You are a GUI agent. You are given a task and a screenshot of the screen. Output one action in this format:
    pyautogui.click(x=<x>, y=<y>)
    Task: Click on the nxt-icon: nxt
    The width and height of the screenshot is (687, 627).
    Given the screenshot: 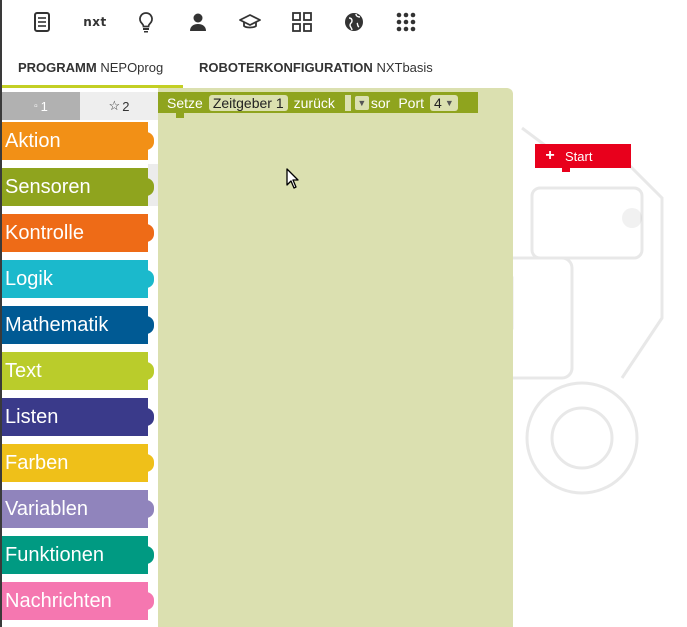 What is the action you would take?
    pyautogui.click(x=95, y=22)
    